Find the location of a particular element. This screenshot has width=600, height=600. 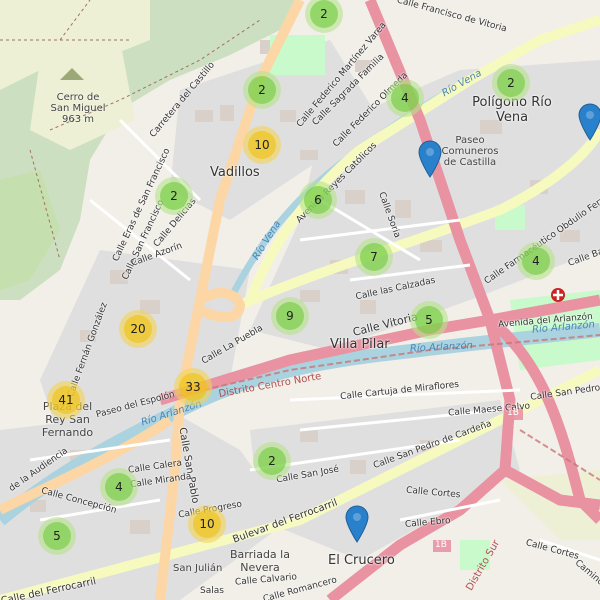

barriada-label: Barriada la Nevera is located at coordinates (260, 561).